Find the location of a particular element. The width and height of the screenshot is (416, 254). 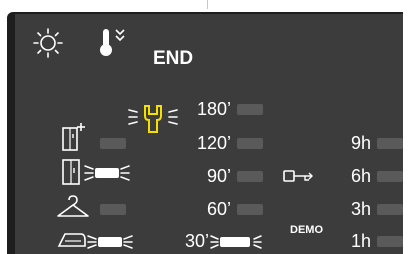

thermometer-snowflake-icon is located at coordinates (115, 42).